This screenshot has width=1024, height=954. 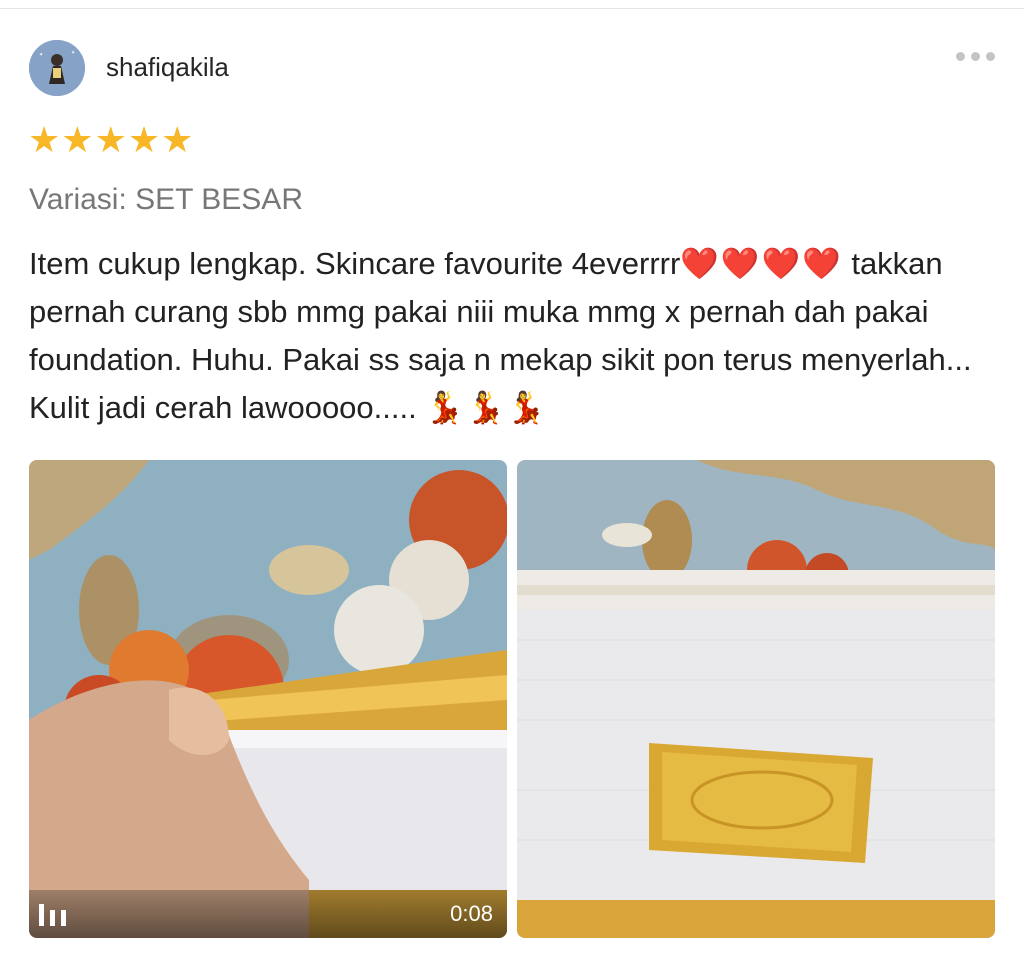 I want to click on rating-stars: ★ ★ ★ ★ ★, so click(x=110, y=140).